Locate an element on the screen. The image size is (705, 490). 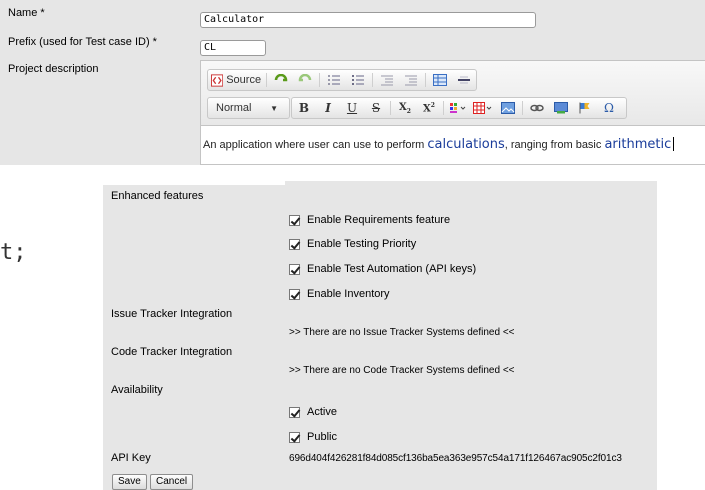
background-color-icon is located at coordinates (482, 108).